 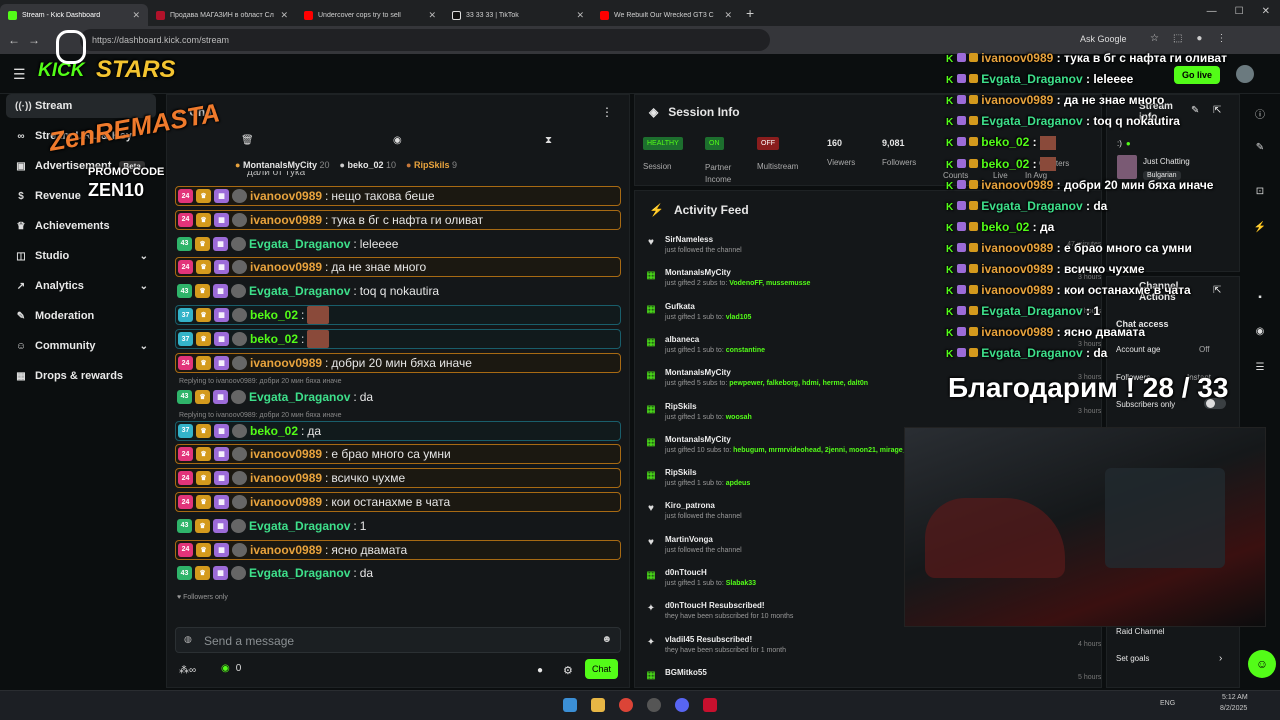 I want to click on message-icon: ◉, so click(x=397, y=140).